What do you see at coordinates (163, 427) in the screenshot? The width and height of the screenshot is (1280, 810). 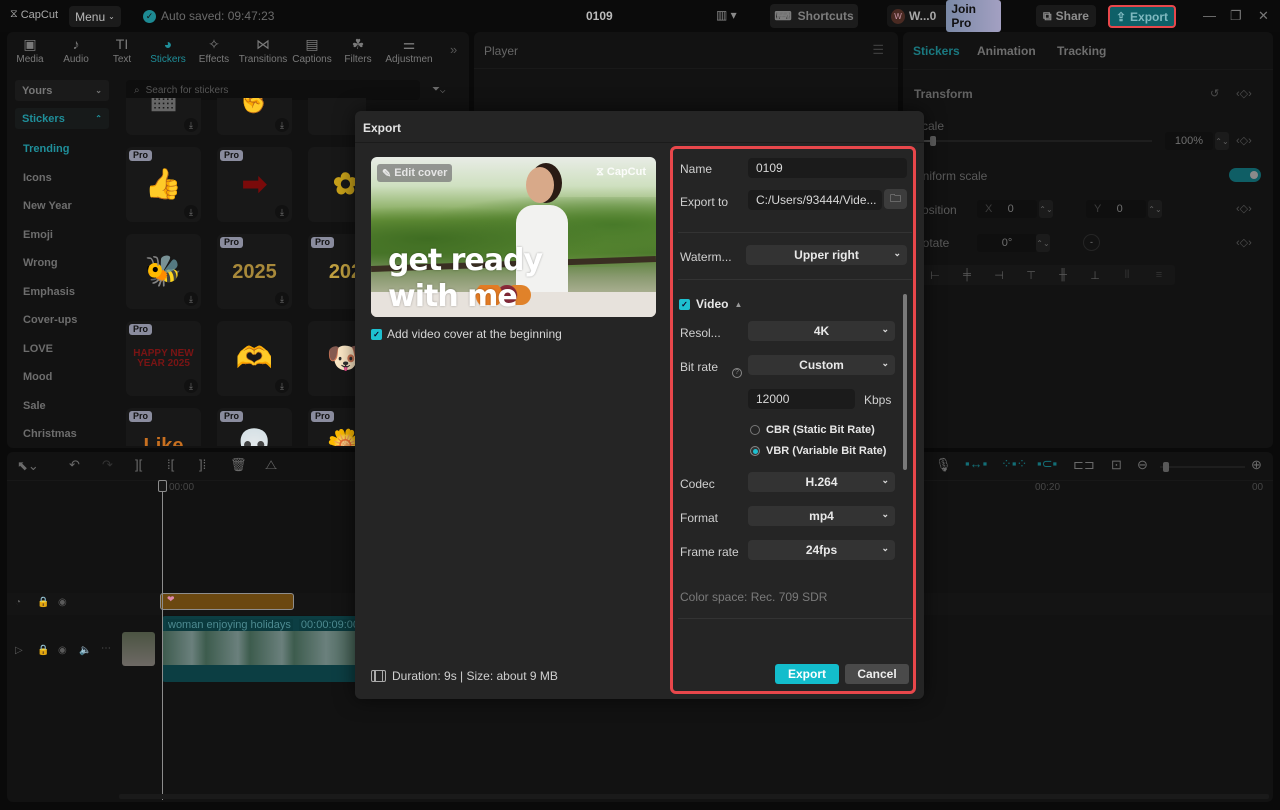 I see `sticker-like: LikePro⤓` at bounding box center [163, 427].